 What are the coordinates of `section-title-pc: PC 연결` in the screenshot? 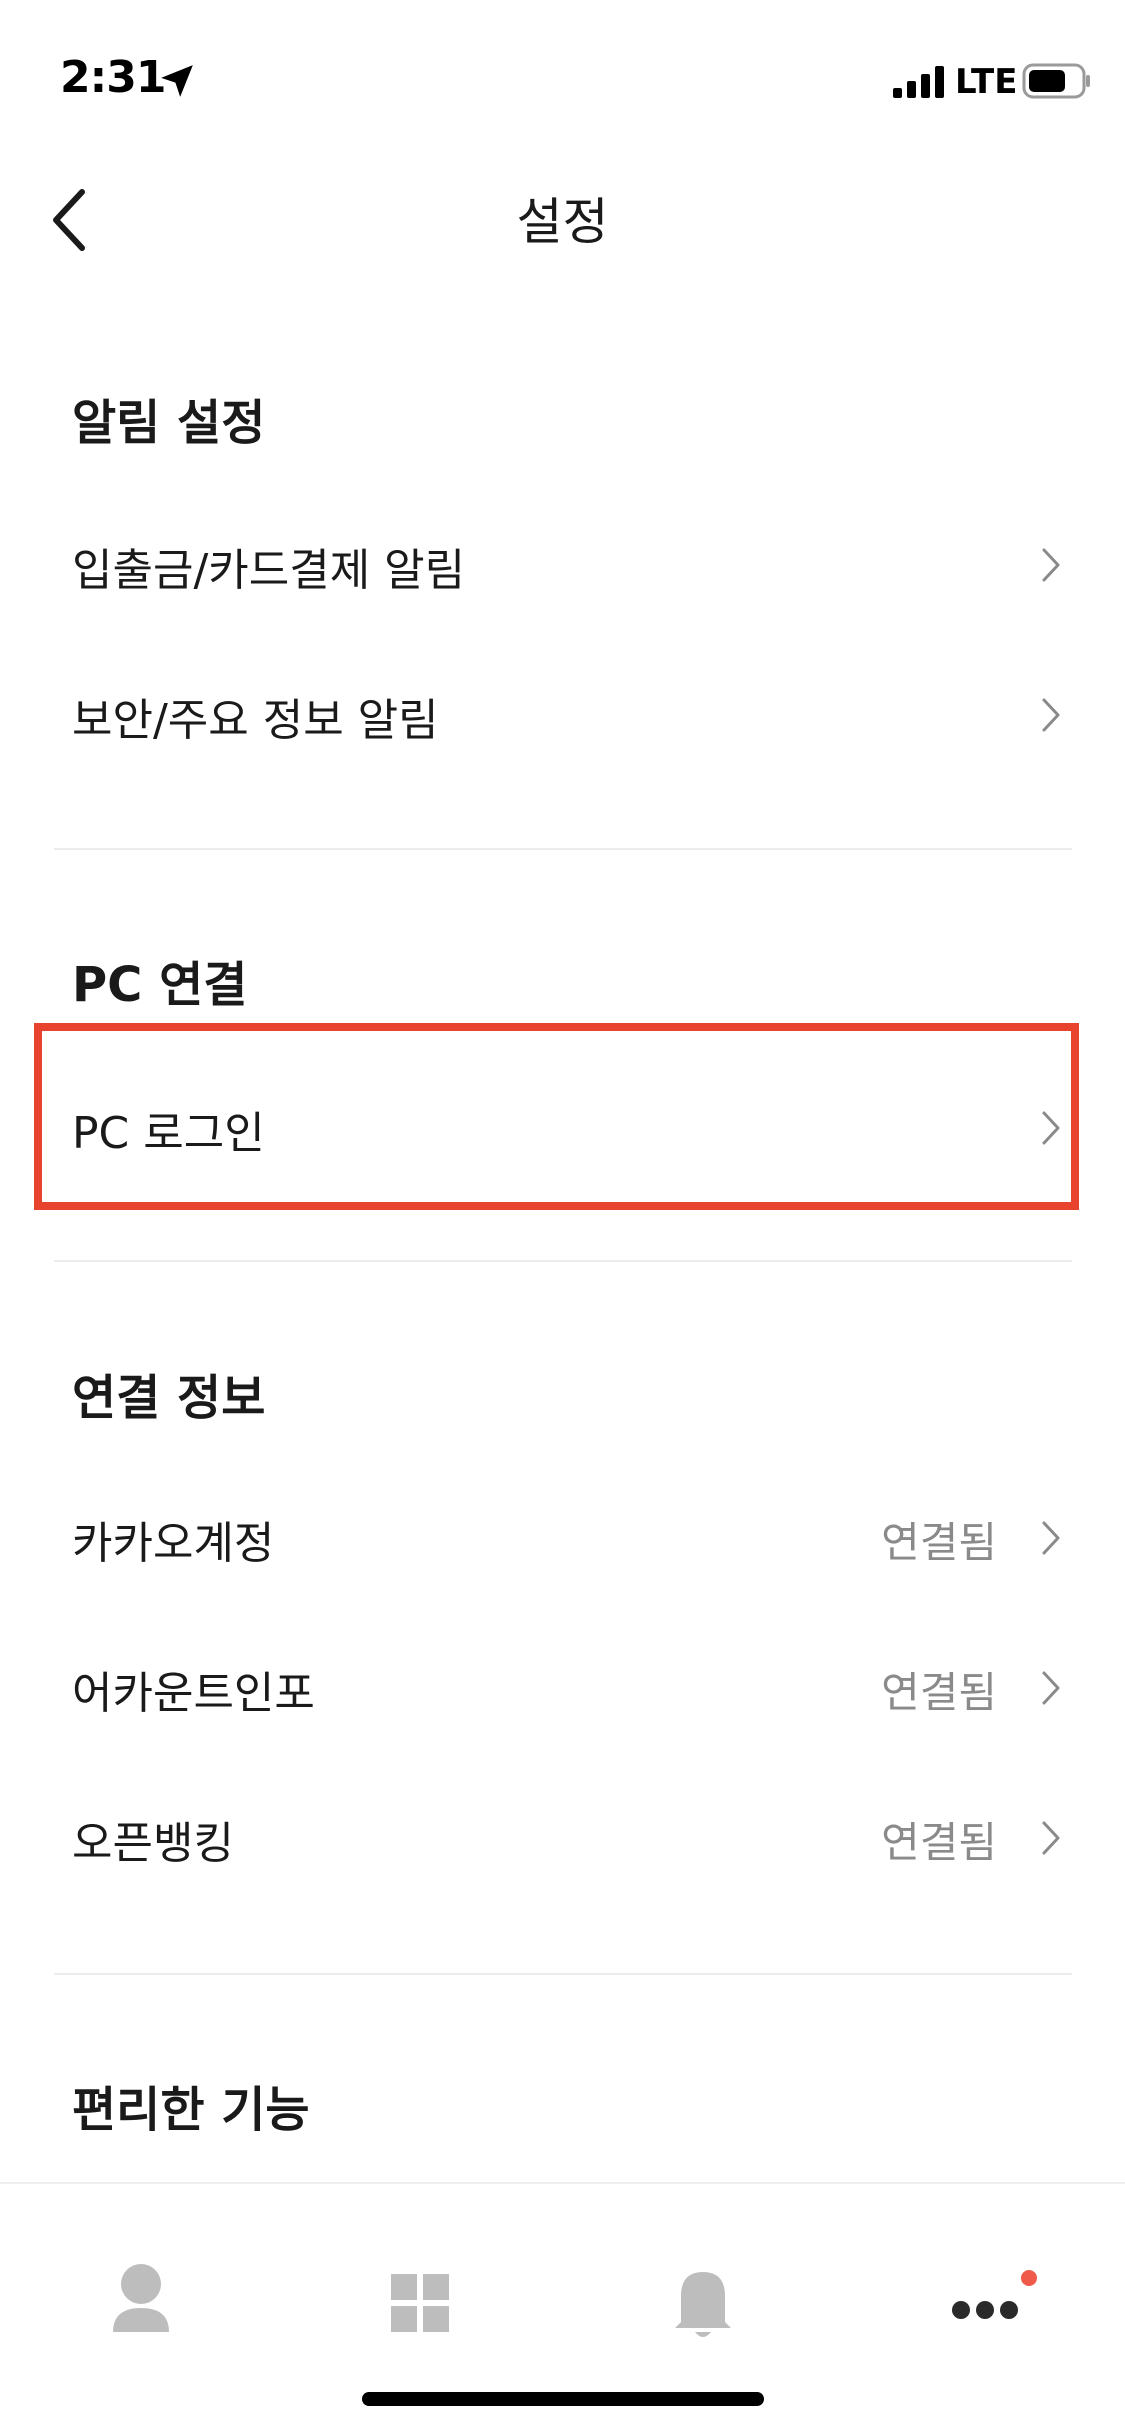 It's located at (160, 985).